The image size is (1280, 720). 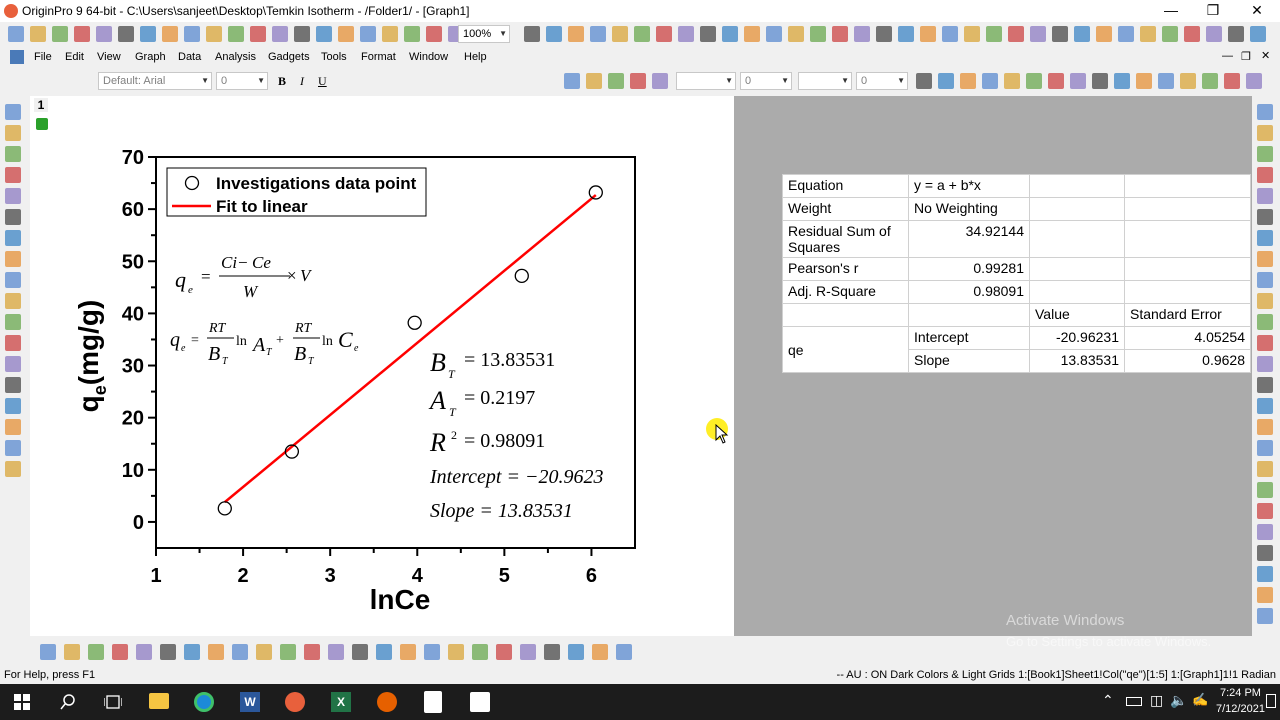 I want to click on zoom-combo: 100% ▼, so click(x=484, y=34).